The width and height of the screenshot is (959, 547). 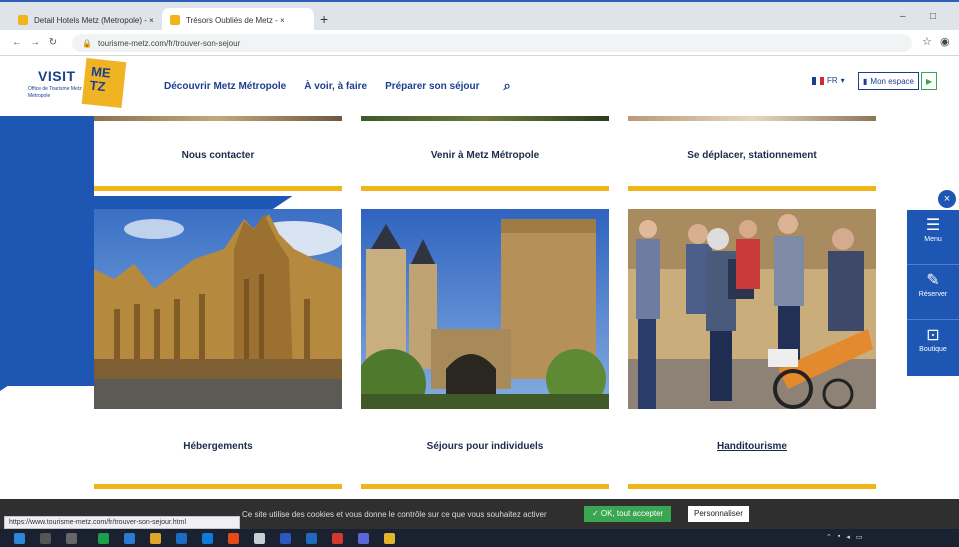 I want to click on folder-icon, so click(x=155, y=538).